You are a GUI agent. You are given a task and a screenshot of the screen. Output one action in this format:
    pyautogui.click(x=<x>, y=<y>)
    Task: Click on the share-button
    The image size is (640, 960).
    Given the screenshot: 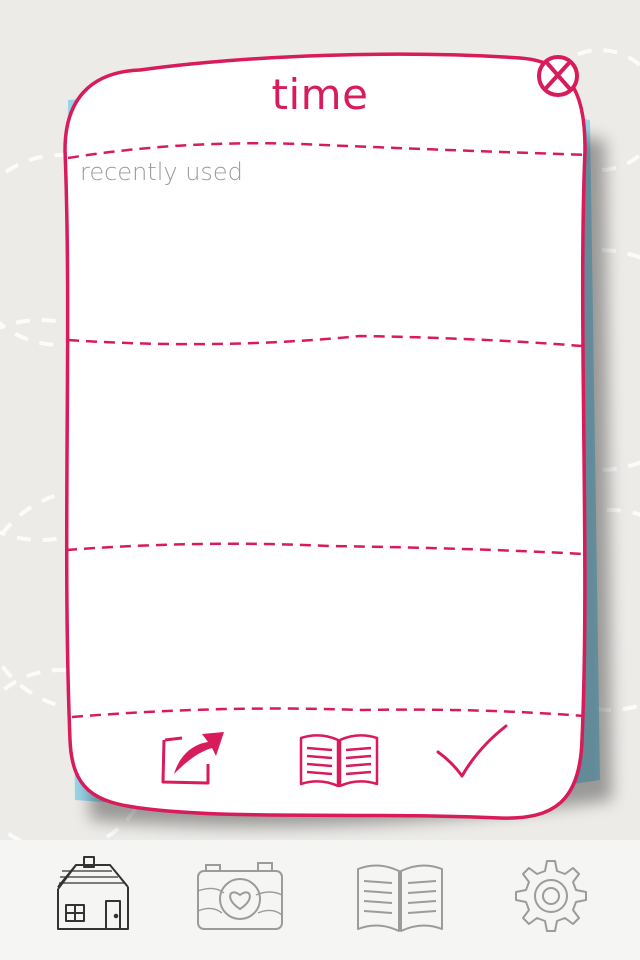 What is the action you would take?
    pyautogui.click(x=194, y=756)
    